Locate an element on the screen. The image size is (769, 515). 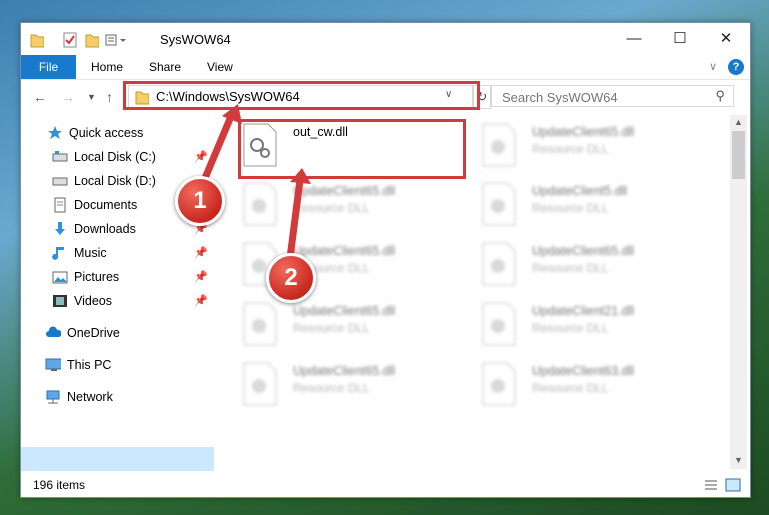
step-badge-1: 1 is located at coordinates (200, 201).